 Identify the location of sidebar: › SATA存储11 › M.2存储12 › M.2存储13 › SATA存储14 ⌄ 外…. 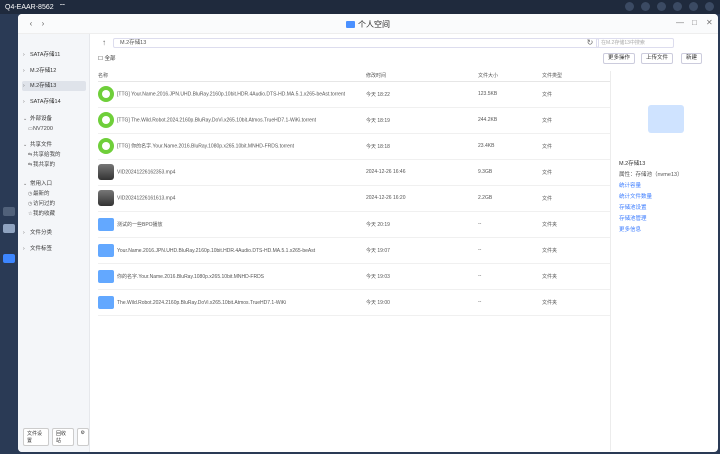
(54, 243).